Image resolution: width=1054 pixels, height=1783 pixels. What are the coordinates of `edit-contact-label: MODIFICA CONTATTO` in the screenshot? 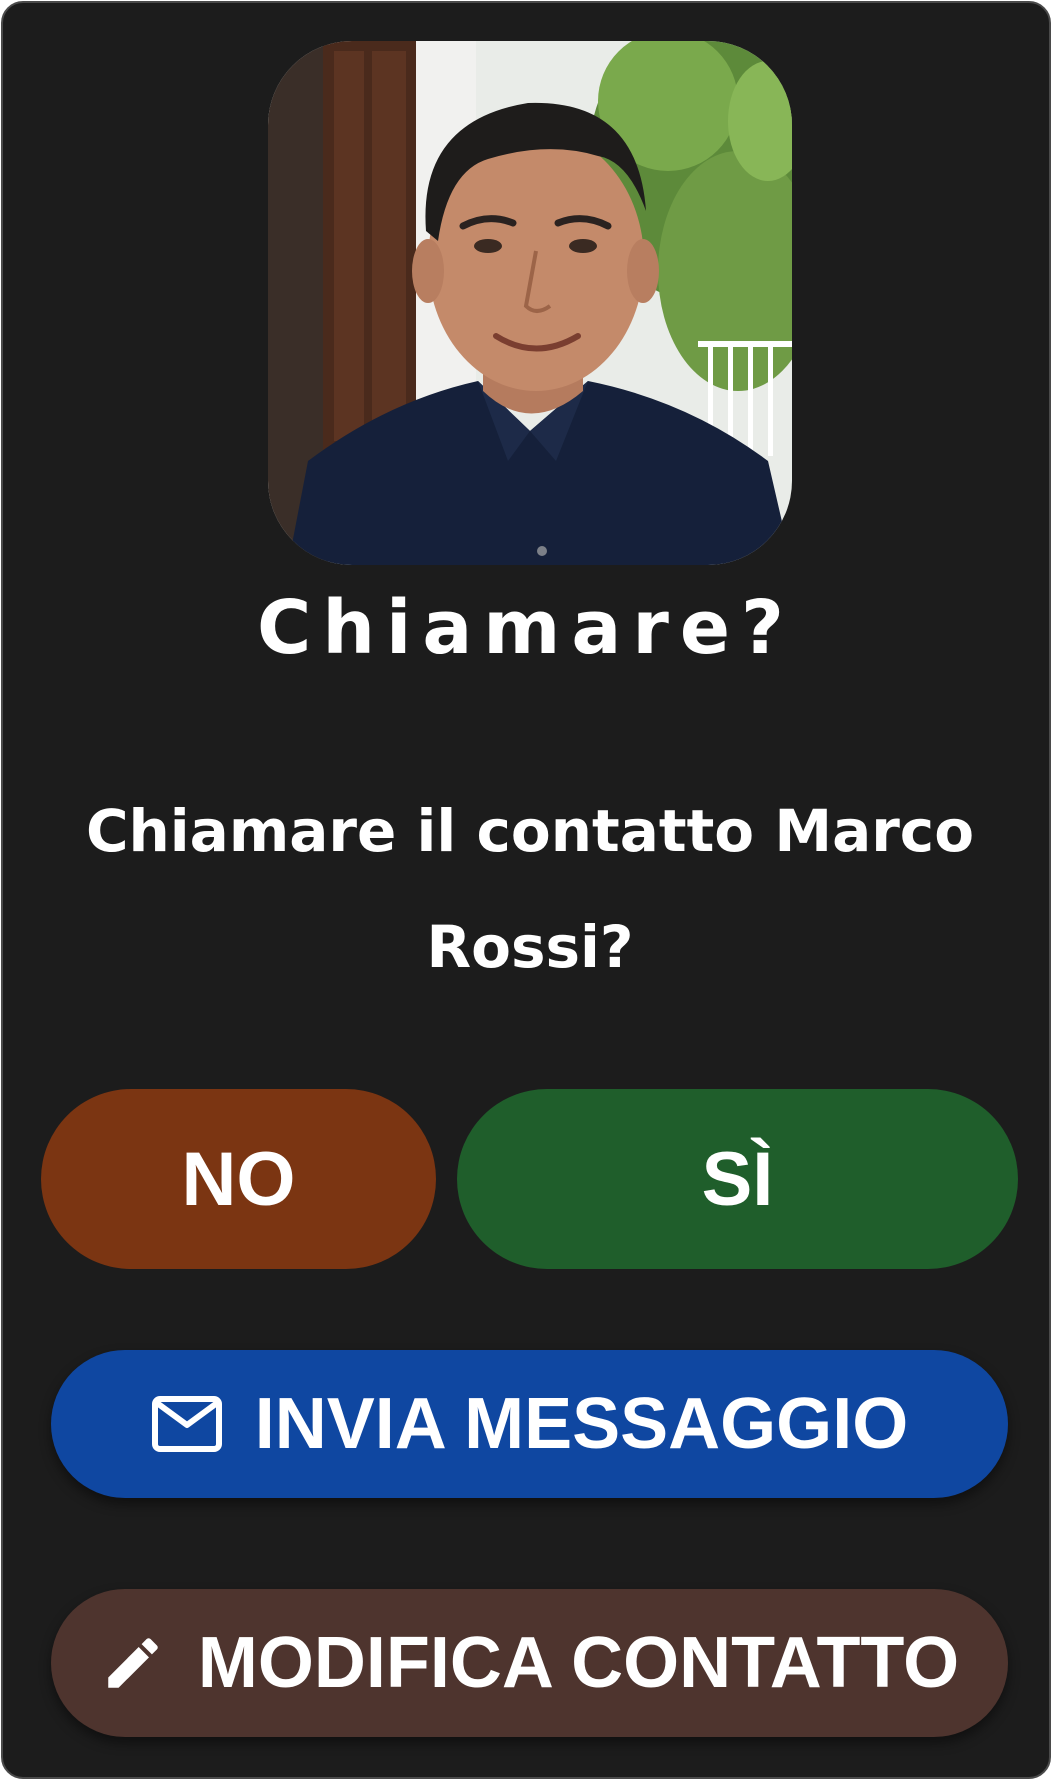 It's located at (578, 1663).